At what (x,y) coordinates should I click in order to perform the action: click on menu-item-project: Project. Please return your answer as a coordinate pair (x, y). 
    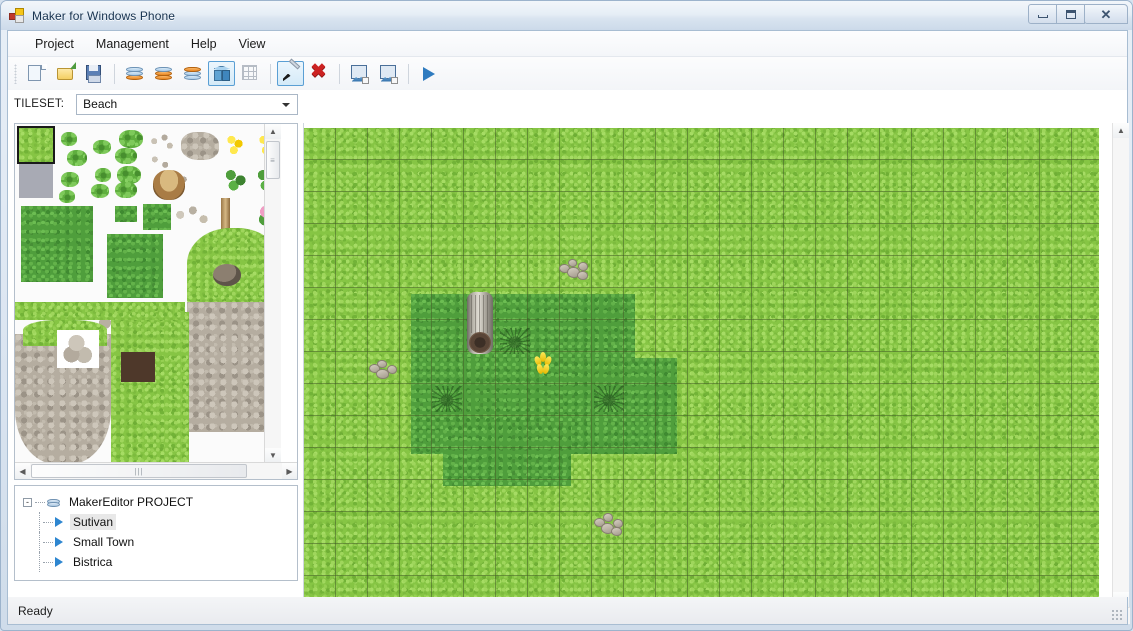
    Looking at the image, I should click on (54, 44).